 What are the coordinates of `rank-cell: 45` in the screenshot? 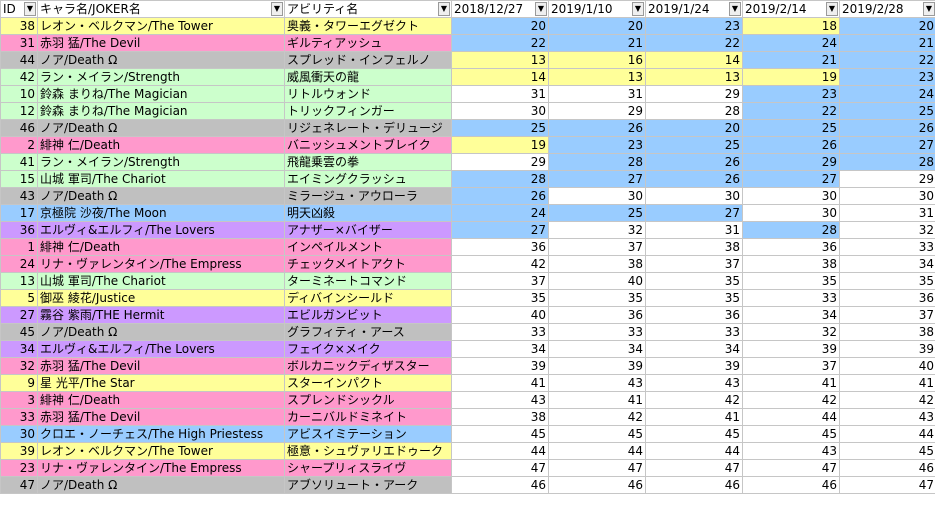 It's located at (887, 451).